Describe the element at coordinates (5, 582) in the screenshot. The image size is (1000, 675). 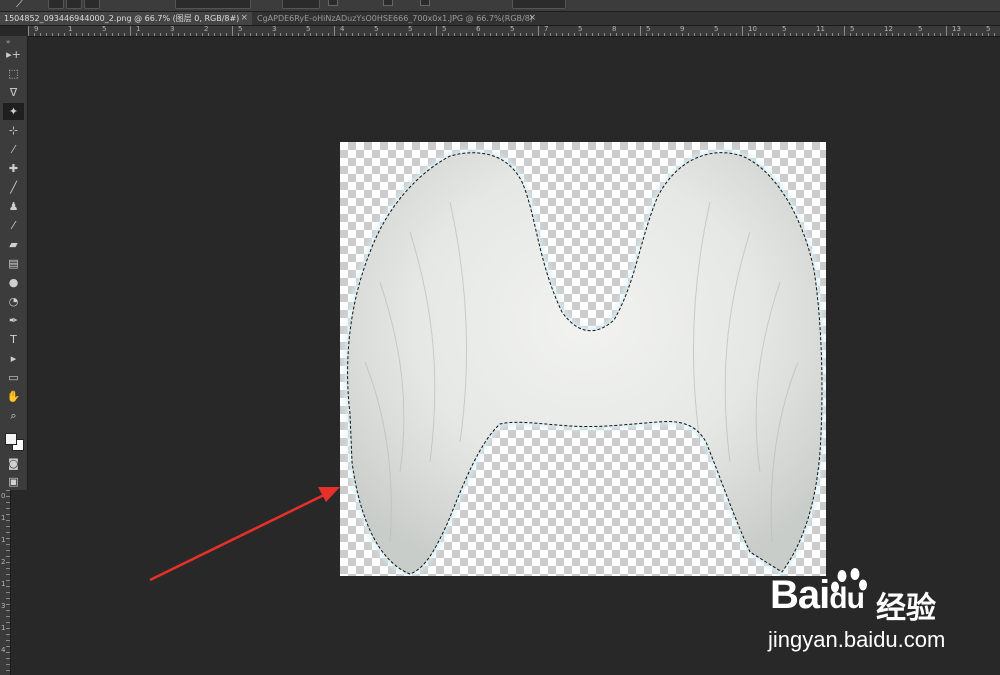
I see `vertical-ruler: 0 1 1 2 1 3 1 4` at that location.